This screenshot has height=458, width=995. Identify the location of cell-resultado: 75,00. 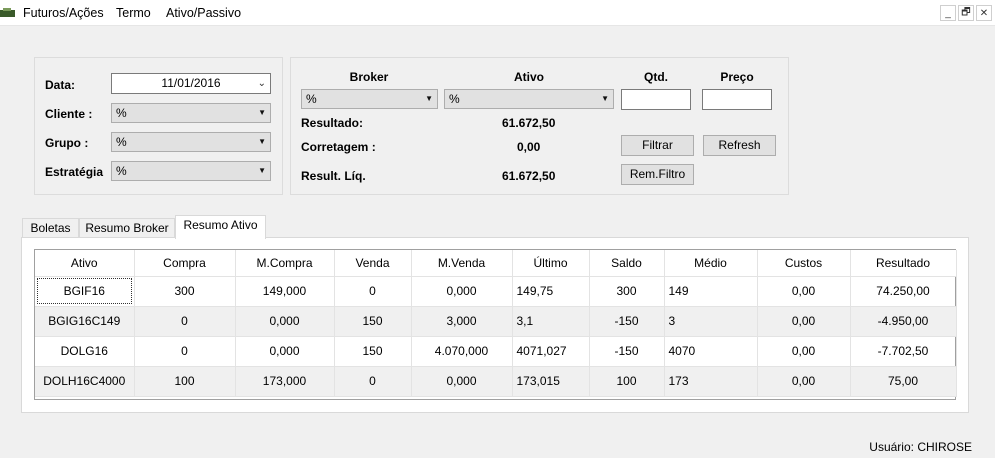
(903, 381).